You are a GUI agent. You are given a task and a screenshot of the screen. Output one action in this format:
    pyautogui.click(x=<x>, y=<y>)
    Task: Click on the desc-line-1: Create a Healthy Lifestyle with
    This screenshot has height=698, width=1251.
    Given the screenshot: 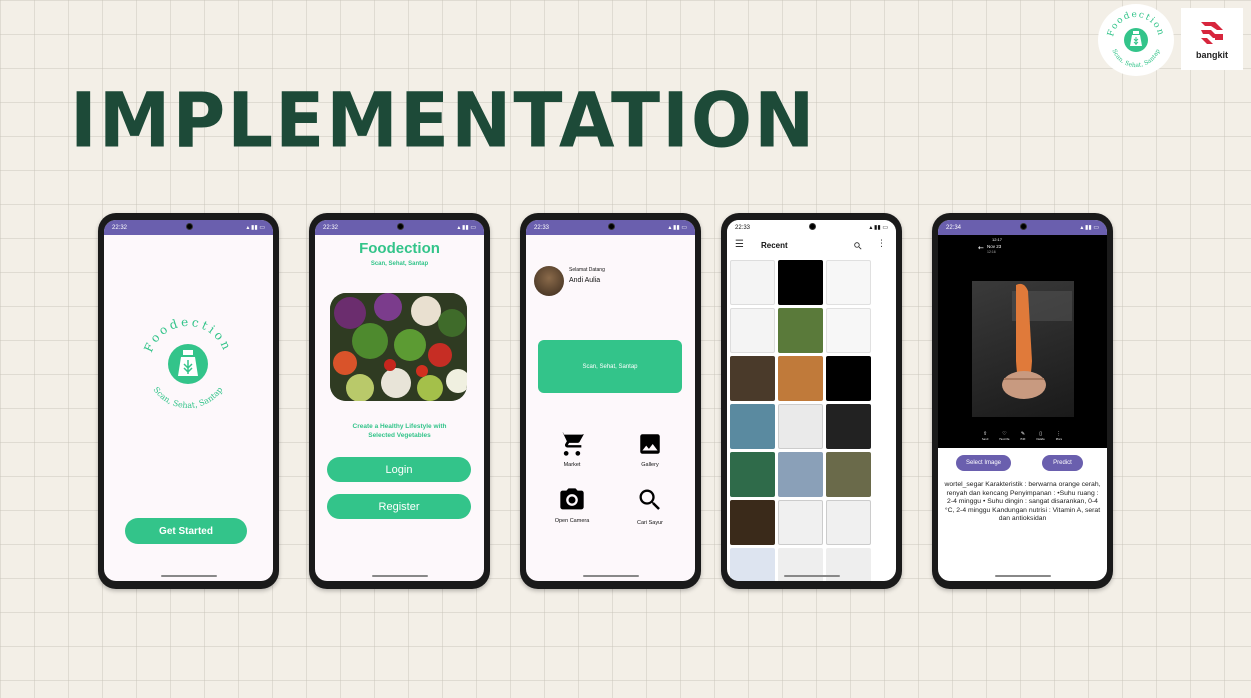 What is the action you would take?
    pyautogui.click(x=399, y=426)
    